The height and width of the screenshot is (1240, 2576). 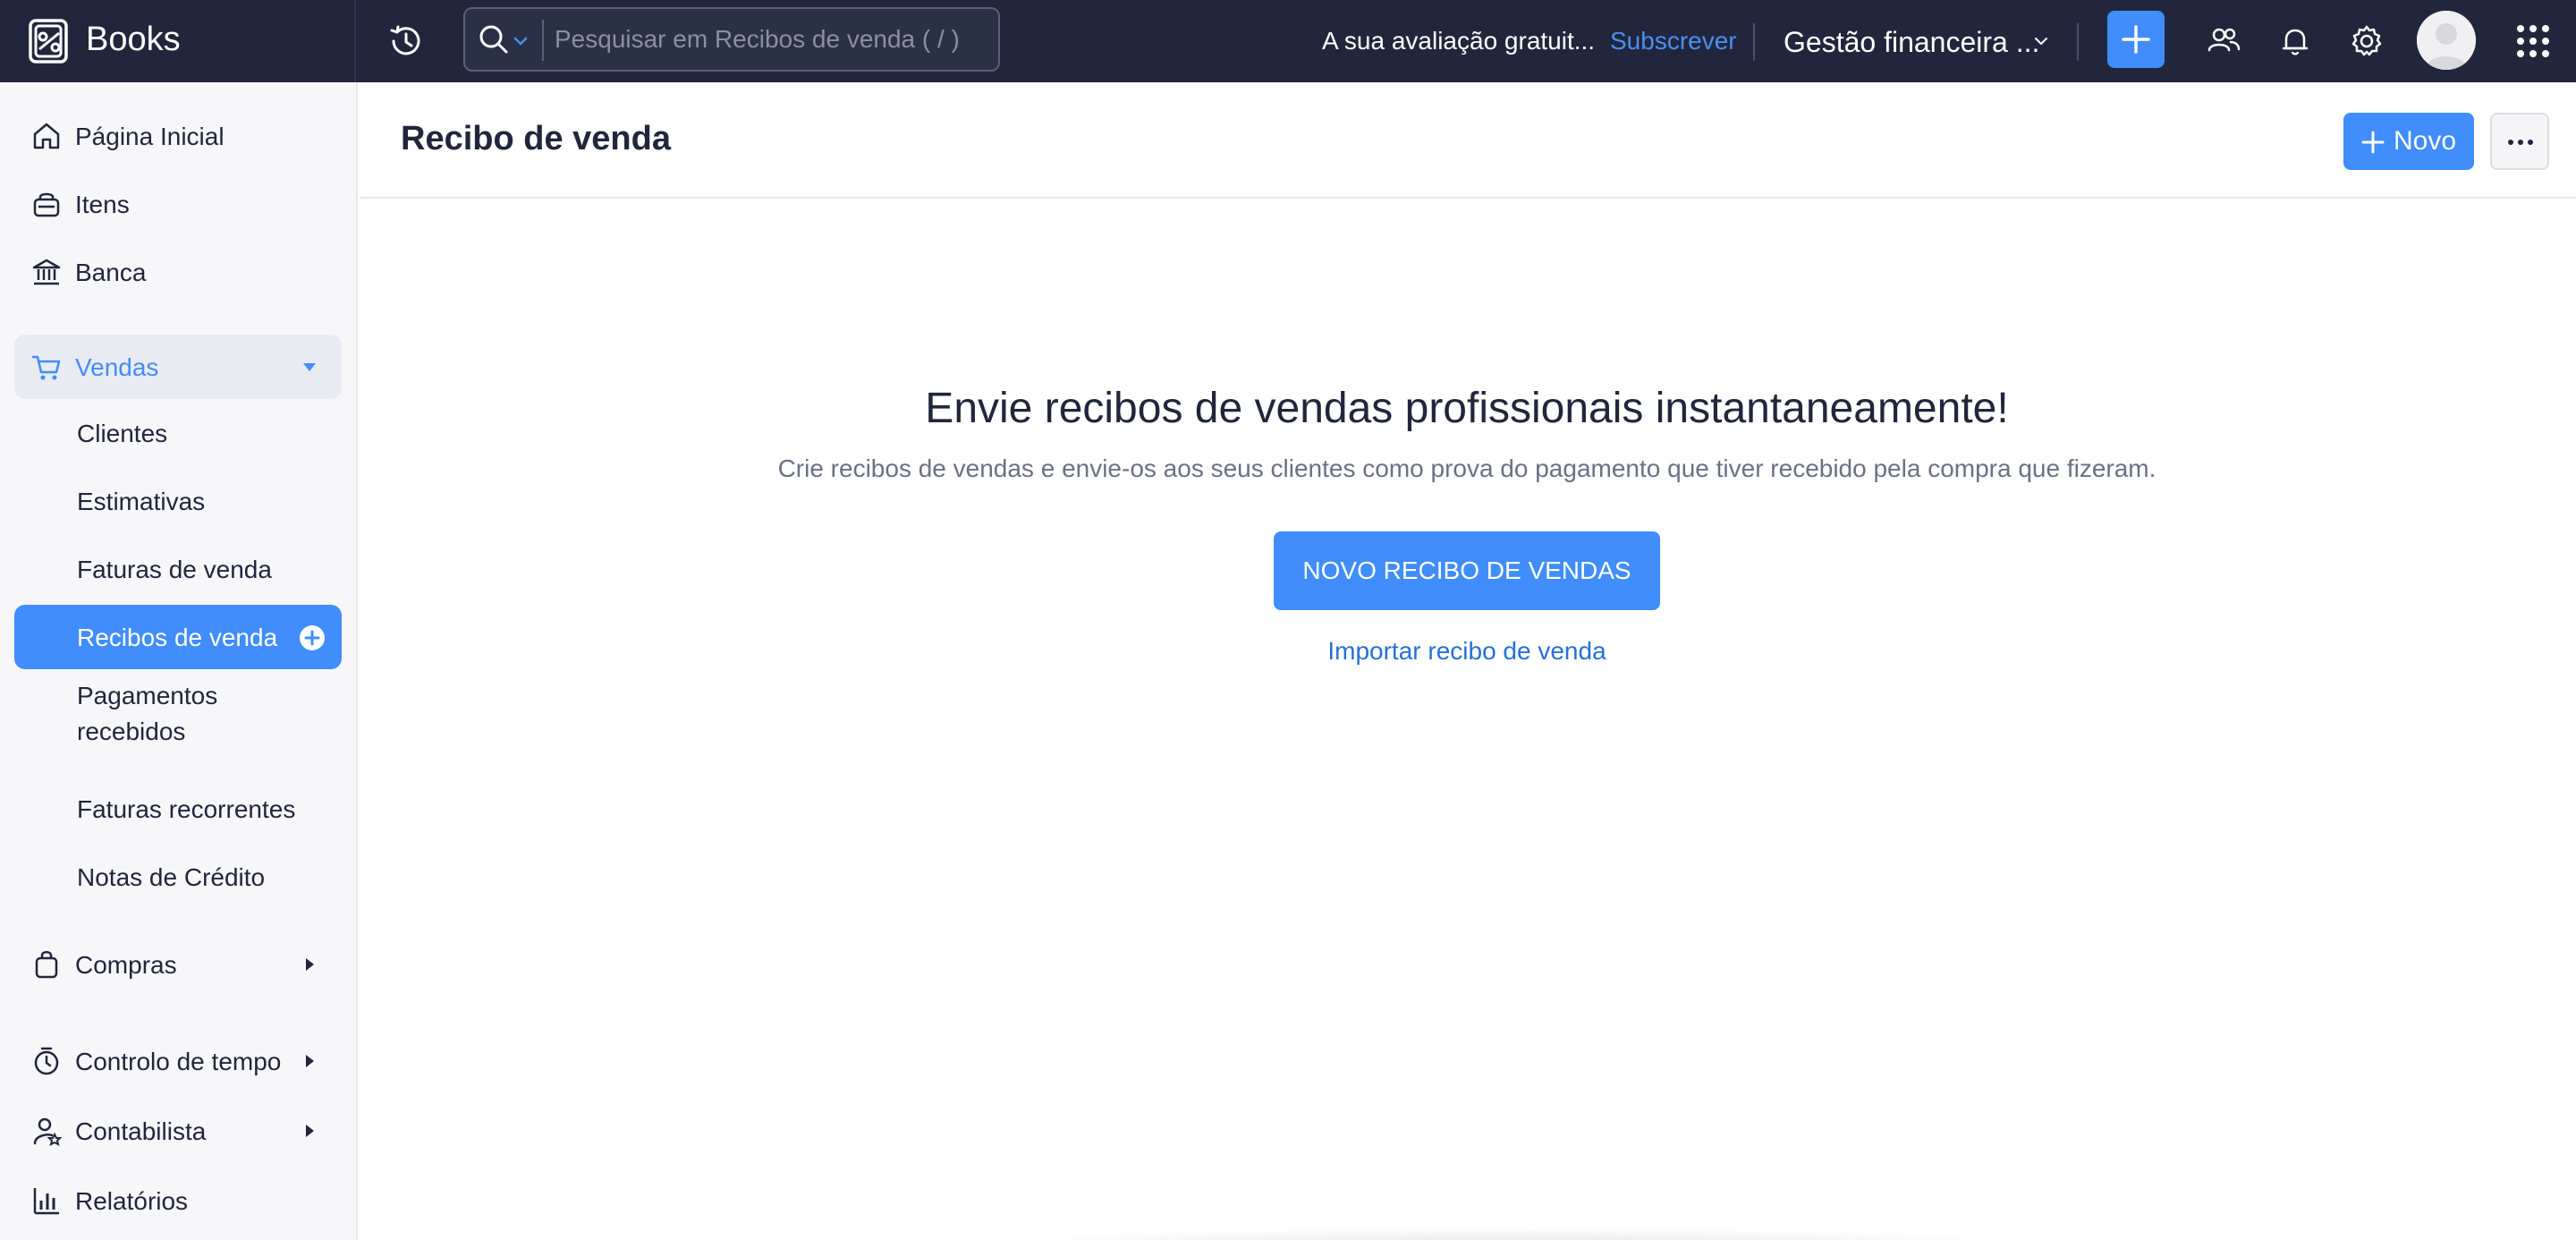 I want to click on sidebar-subitem-payments-received: Pagamentos recebidos, so click(x=178, y=714).